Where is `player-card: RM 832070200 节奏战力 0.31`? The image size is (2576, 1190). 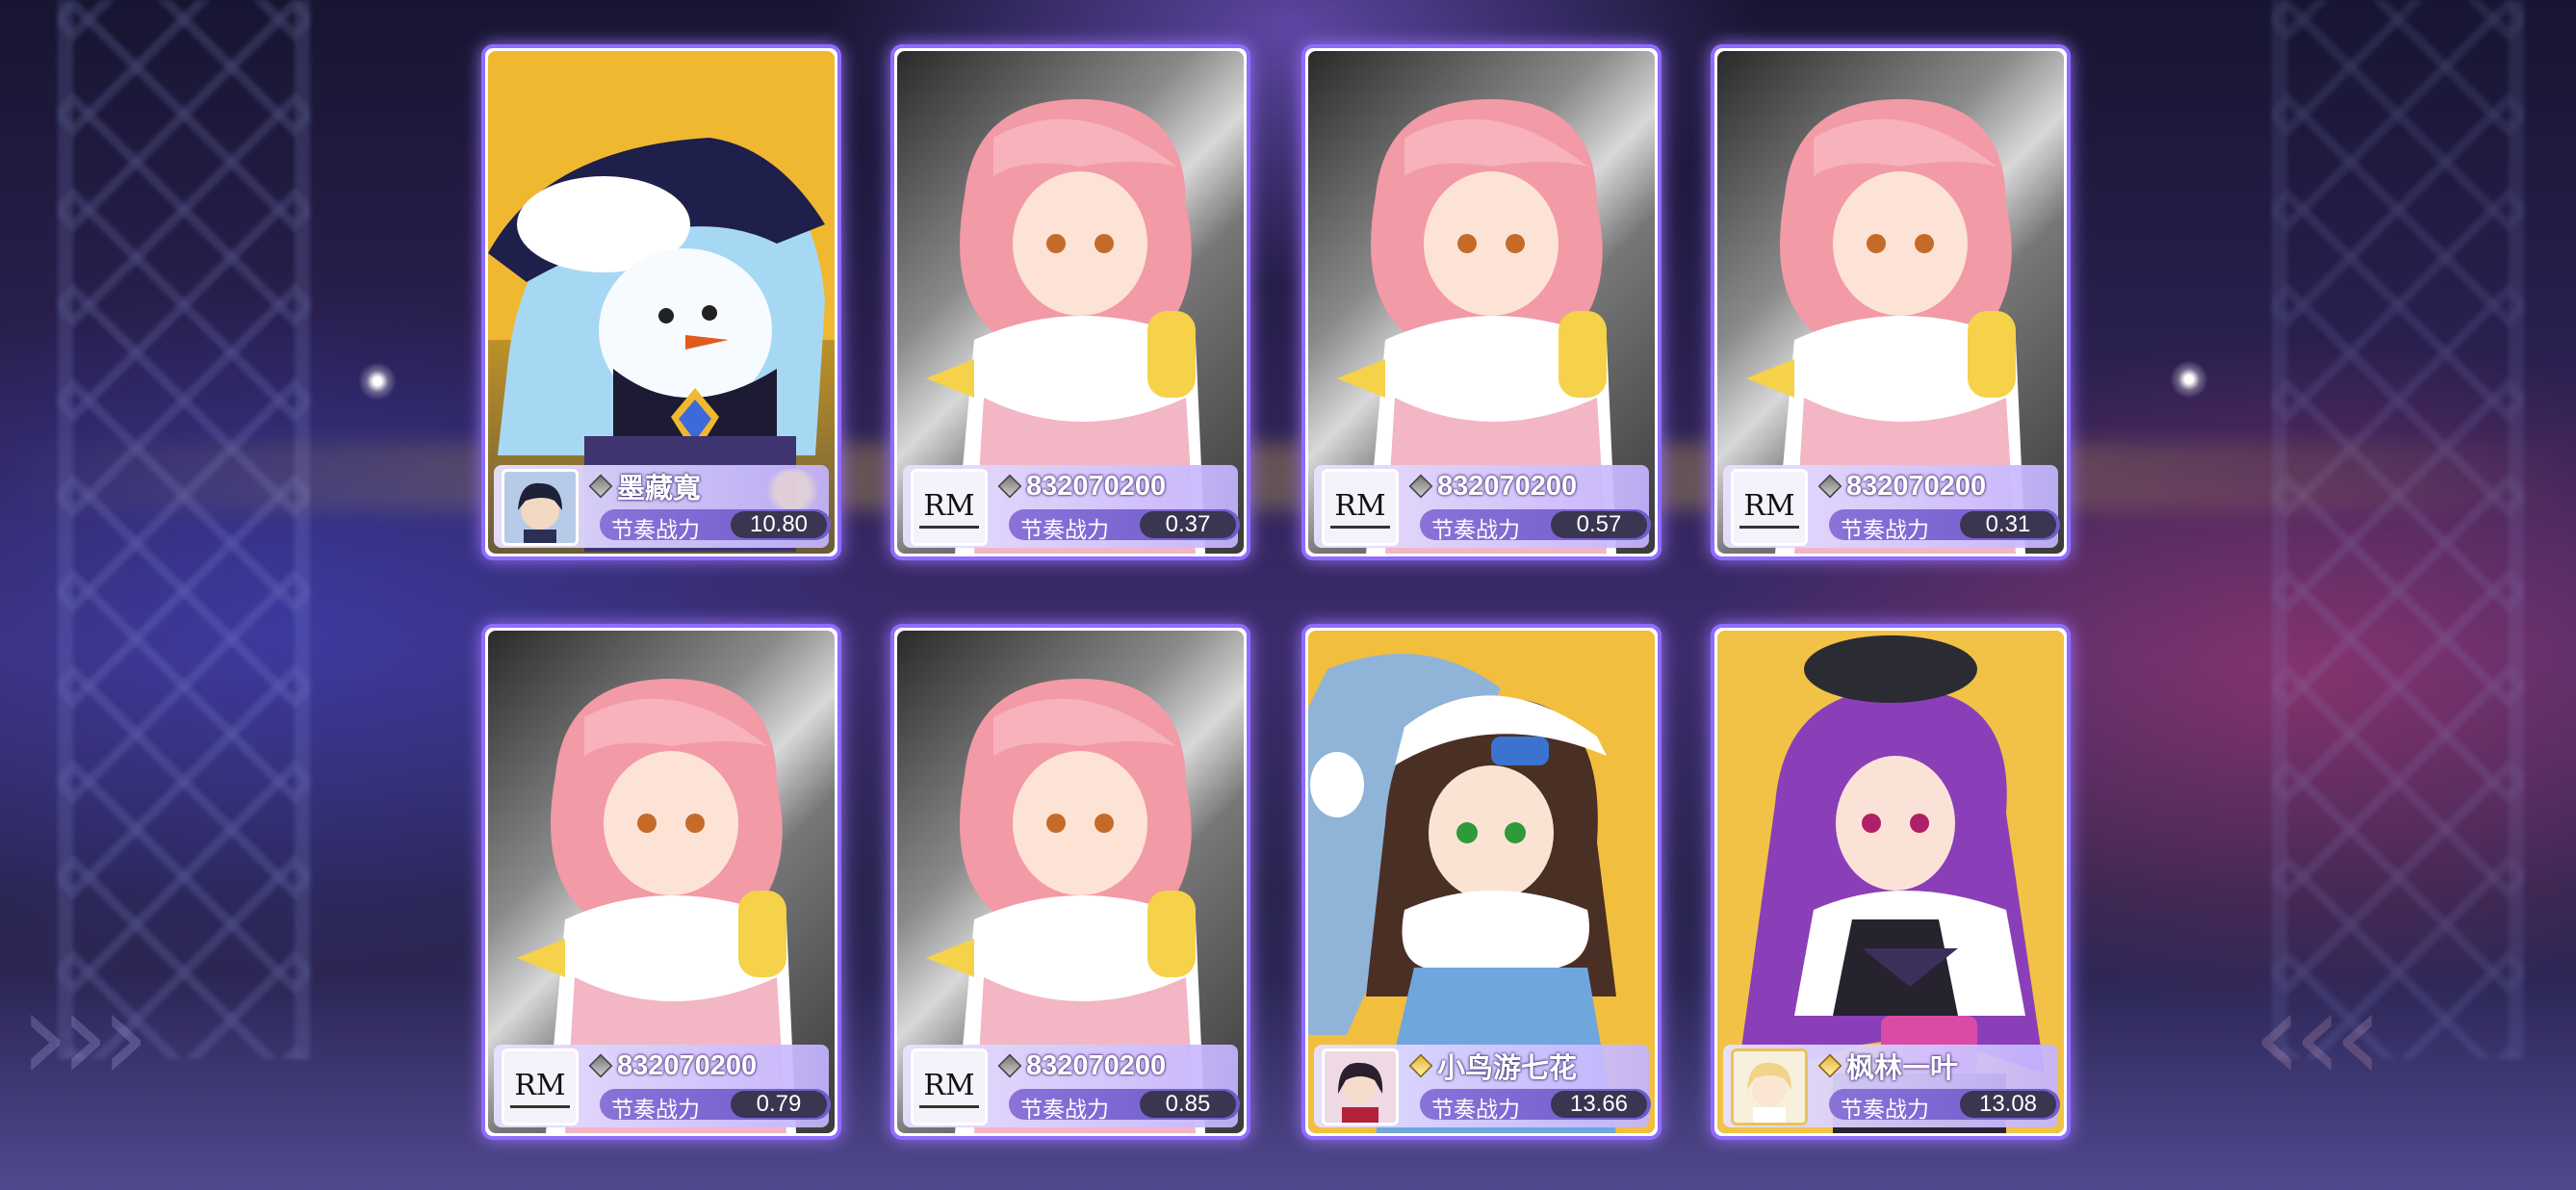
player-card: RM 832070200 节奏战力 0.31 is located at coordinates (1891, 302).